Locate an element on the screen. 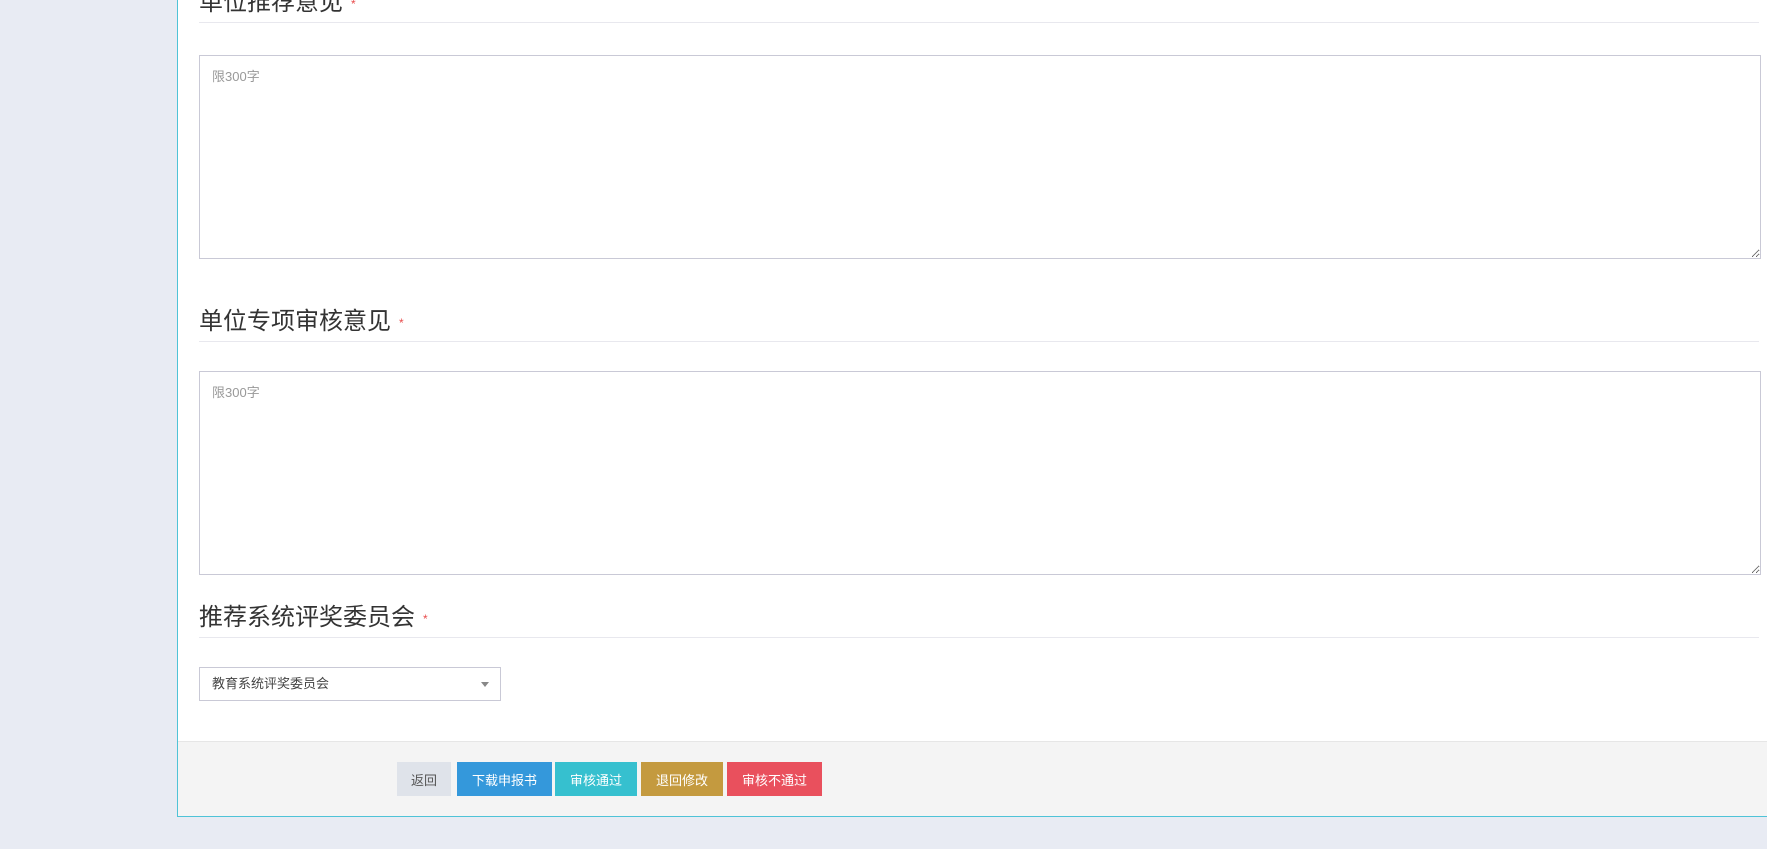 The image size is (1767, 849). committee-selected-value: 教育系统评奖委员会 is located at coordinates (271, 683).